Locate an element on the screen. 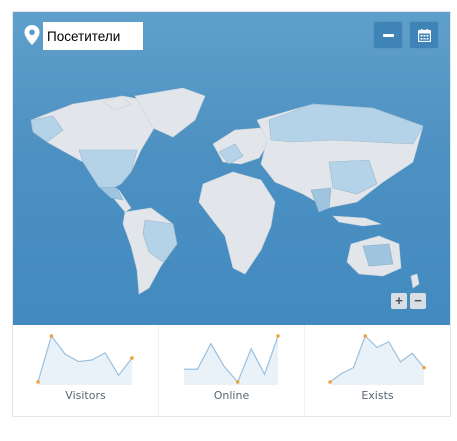 The image size is (457, 441). widget-title-input is located at coordinates (93, 36).